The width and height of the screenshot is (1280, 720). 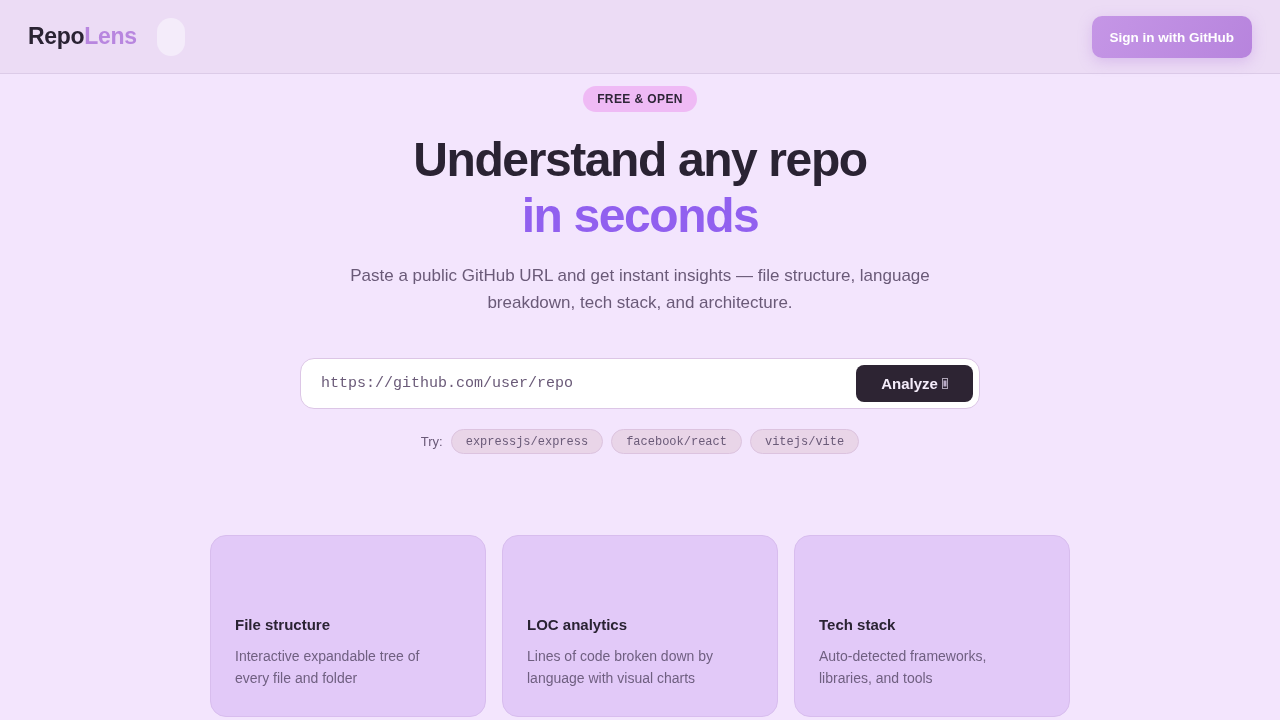 I want to click on card-title: LOC analytics, so click(x=578, y=624).